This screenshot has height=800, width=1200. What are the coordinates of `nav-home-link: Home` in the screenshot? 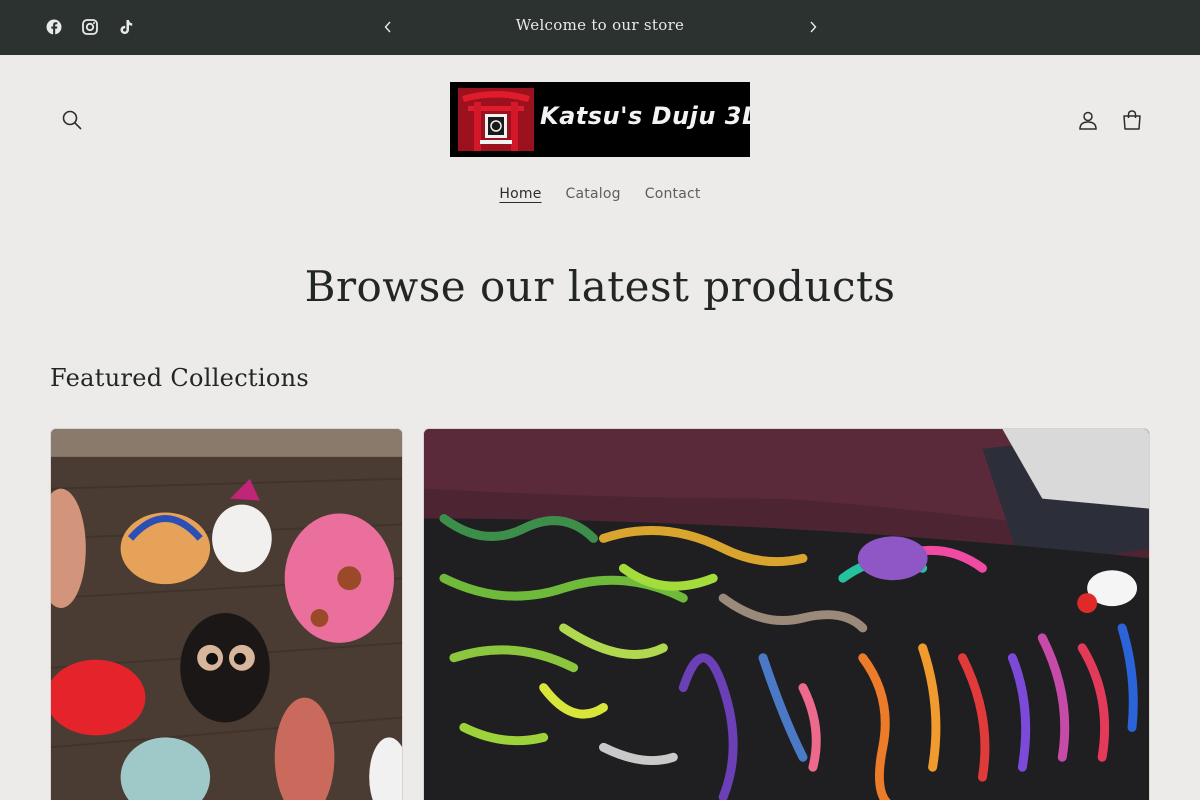 It's located at (520, 194).